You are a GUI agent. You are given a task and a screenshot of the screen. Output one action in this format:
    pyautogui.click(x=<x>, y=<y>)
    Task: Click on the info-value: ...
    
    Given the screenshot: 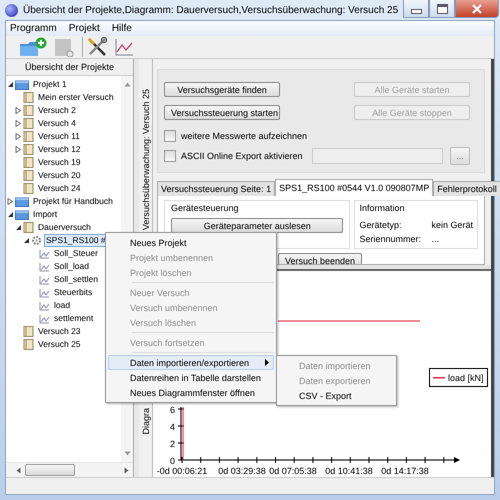 What is the action you would take?
    pyautogui.click(x=435, y=239)
    